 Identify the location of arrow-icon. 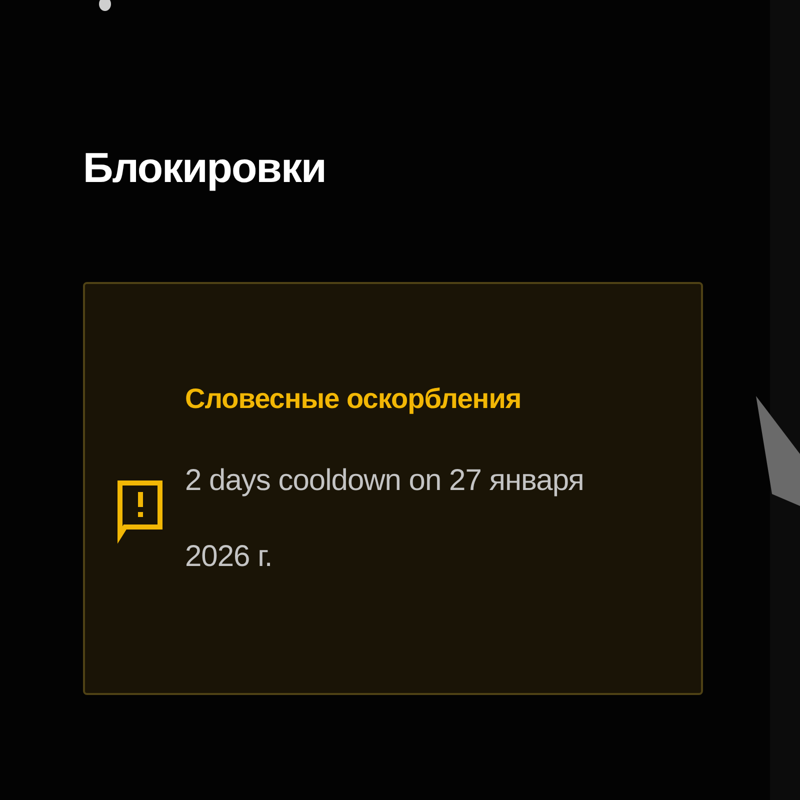
(777, 450).